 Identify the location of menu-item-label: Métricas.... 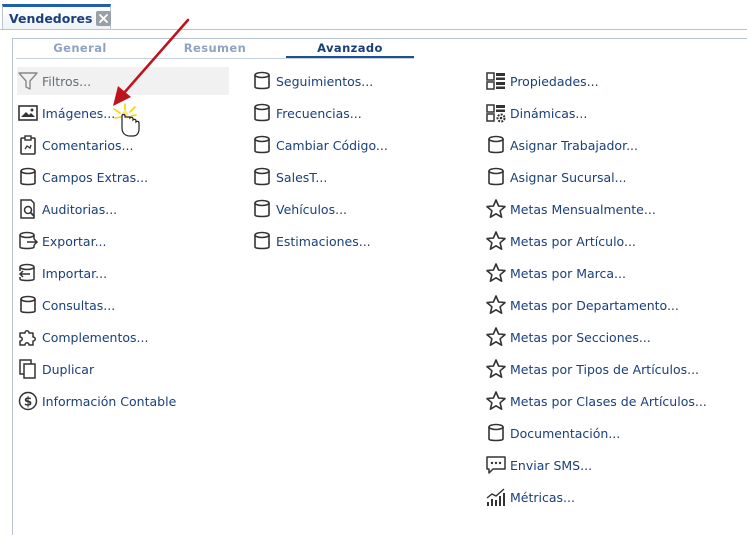
(542, 497).